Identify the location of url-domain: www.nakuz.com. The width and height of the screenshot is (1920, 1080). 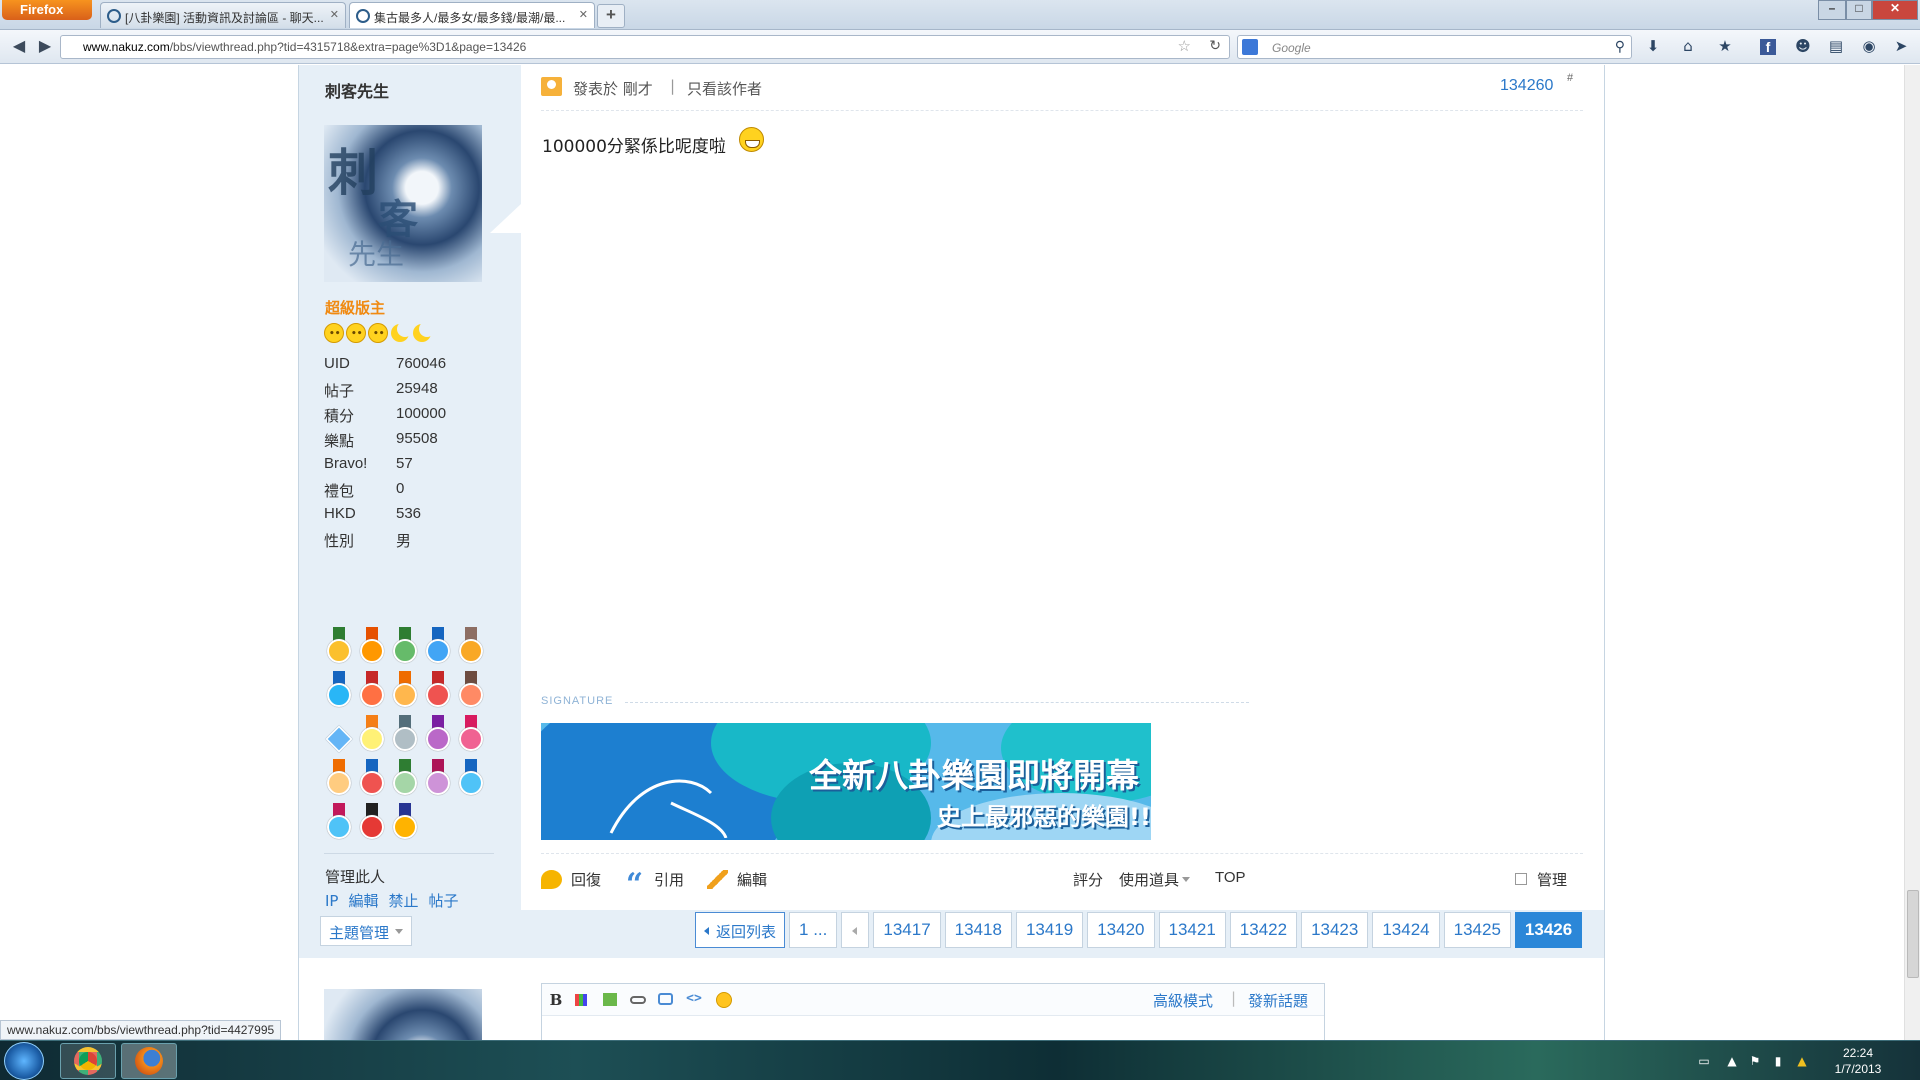
(126, 47).